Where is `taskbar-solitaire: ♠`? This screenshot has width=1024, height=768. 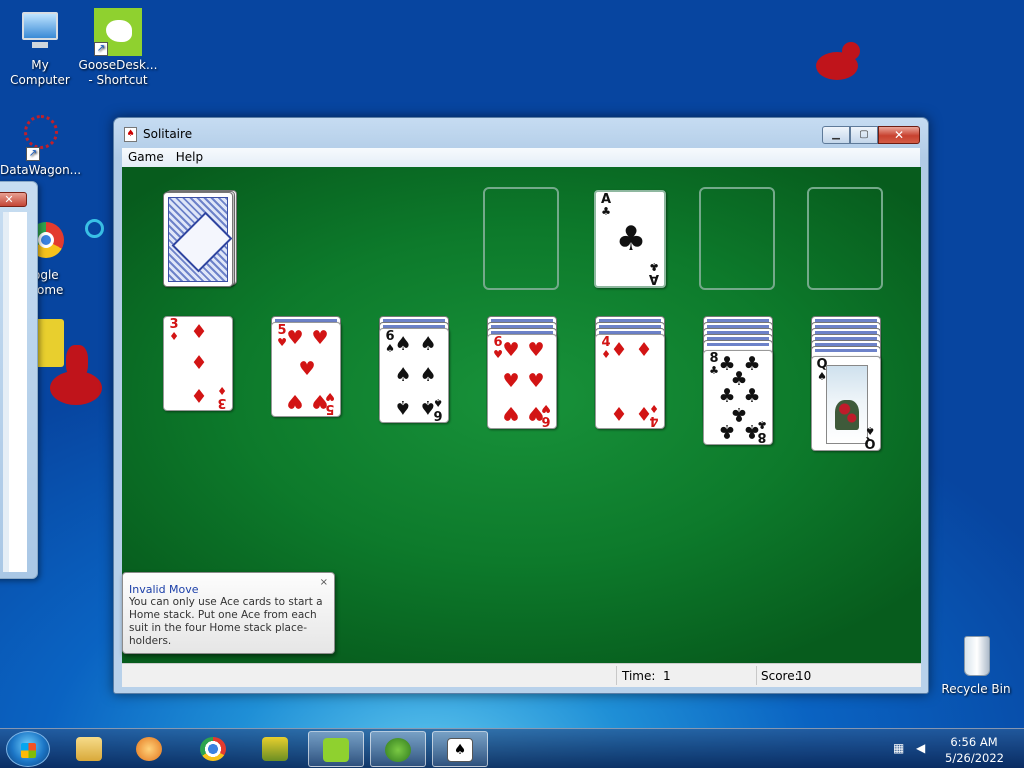 taskbar-solitaire: ♠ is located at coordinates (460, 749).